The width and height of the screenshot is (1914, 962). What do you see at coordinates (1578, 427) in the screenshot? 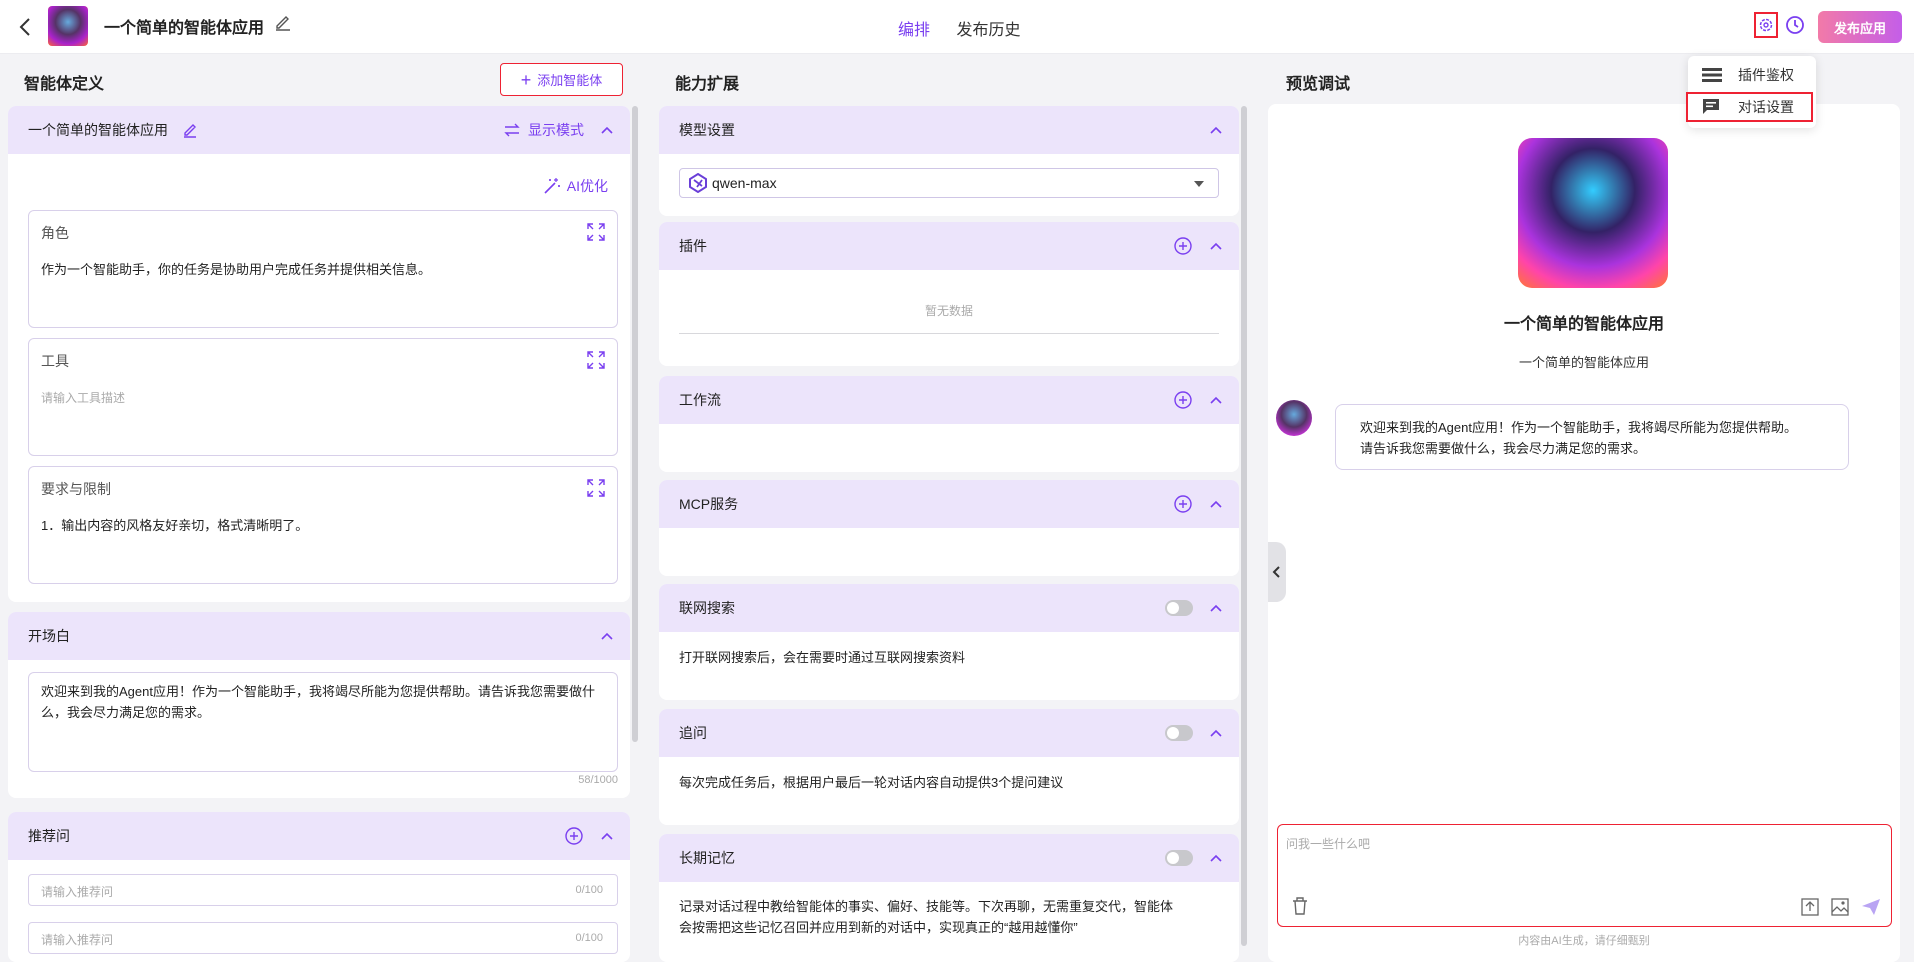
I see `greeting-line-1: 欢迎来到我的Agent应用！作为一个智能助手，我将竭尽所能为您提供帮助。` at bounding box center [1578, 427].